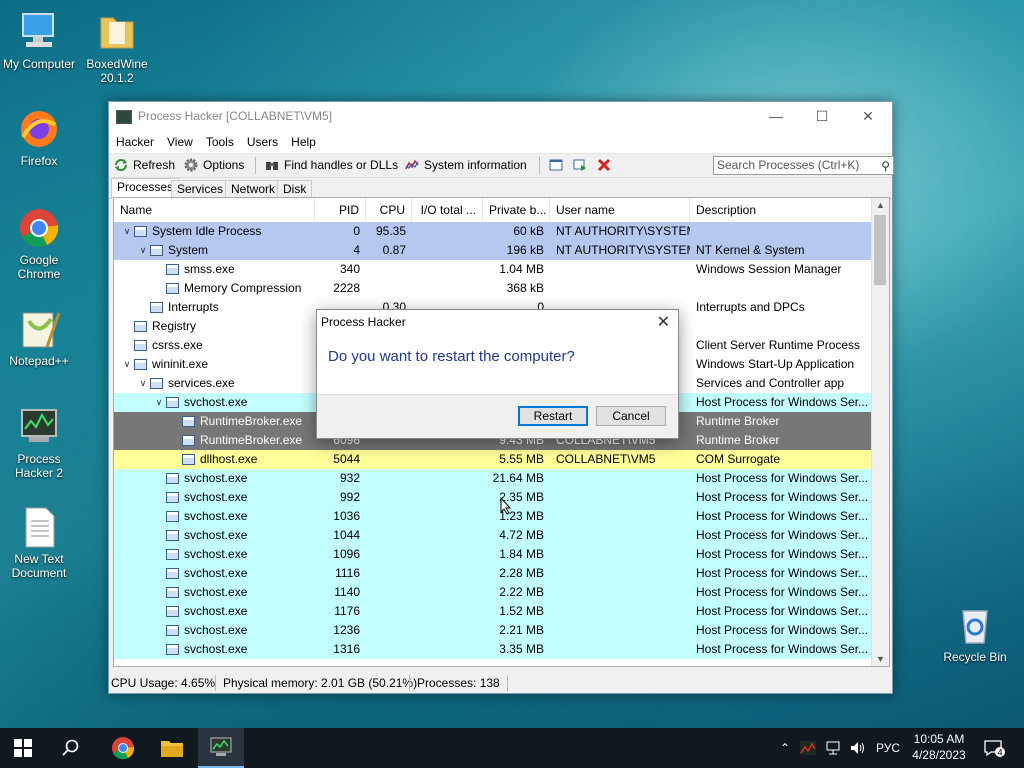 This screenshot has height=768, width=1024. What do you see at coordinates (939, 747) in the screenshot?
I see `taskbar-clock: 10:05 AM 4/28/2023` at bounding box center [939, 747].